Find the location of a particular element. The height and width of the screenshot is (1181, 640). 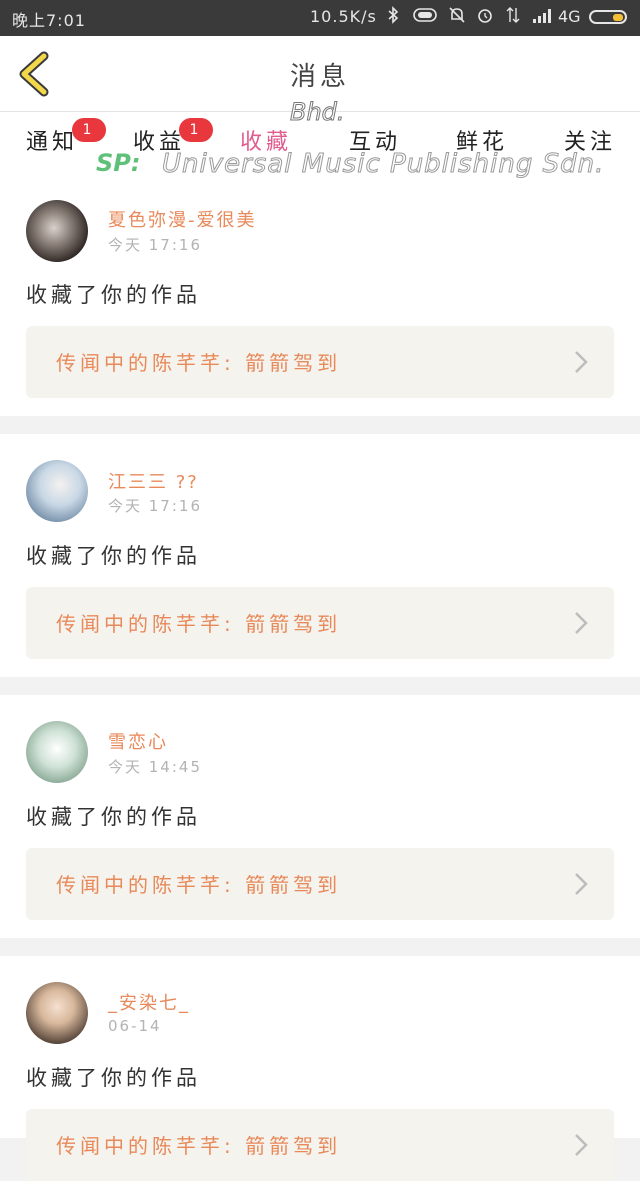

username: _安染七_ is located at coordinates (149, 1002).